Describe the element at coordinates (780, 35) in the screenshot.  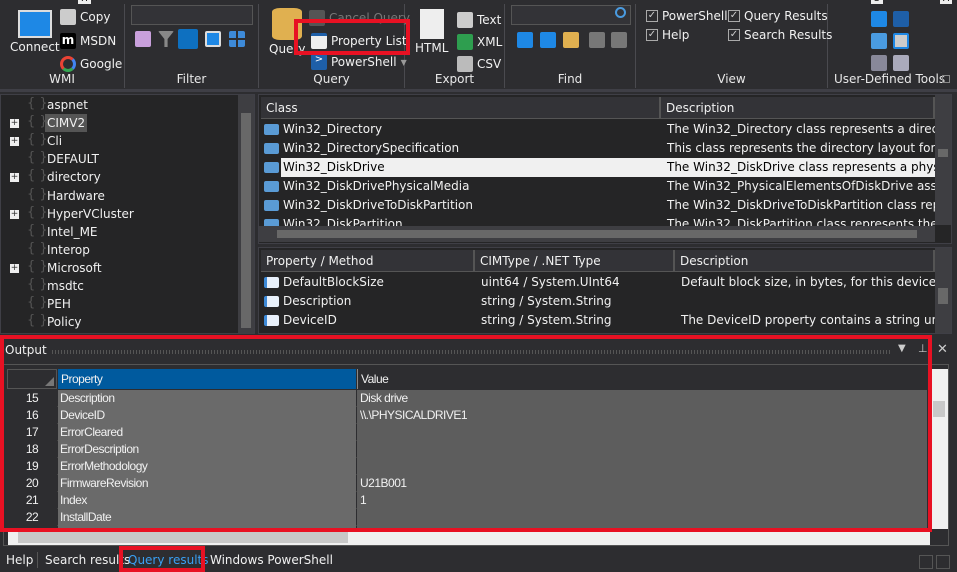
I see `view-search-results-checkbox: ✓ Search Results` at that location.